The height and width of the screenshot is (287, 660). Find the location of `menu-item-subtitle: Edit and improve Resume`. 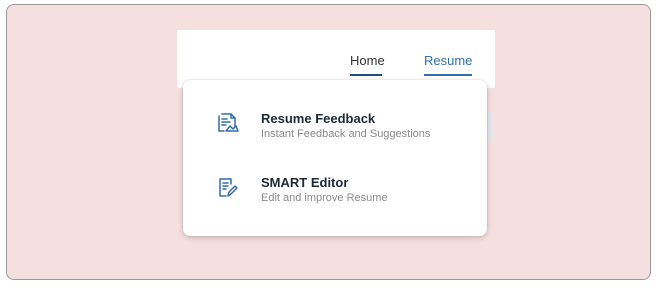

menu-item-subtitle: Edit and improve Resume is located at coordinates (324, 198).